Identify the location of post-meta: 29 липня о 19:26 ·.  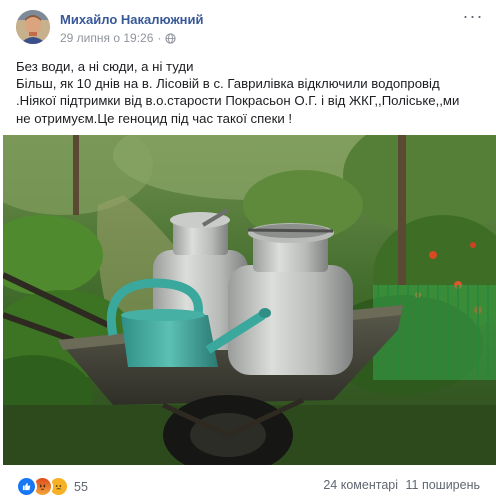
(118, 38).